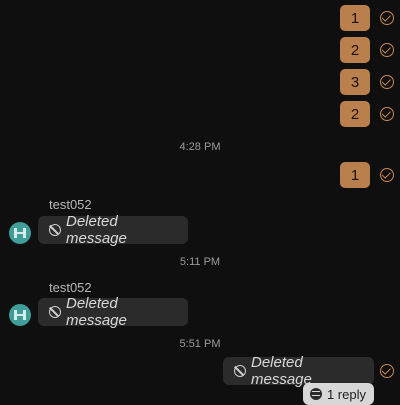 Image resolution: width=400 pixels, height=405 pixels. What do you see at coordinates (200, 344) in the screenshot?
I see `timestamp-separator: 5:51 PM` at bounding box center [200, 344].